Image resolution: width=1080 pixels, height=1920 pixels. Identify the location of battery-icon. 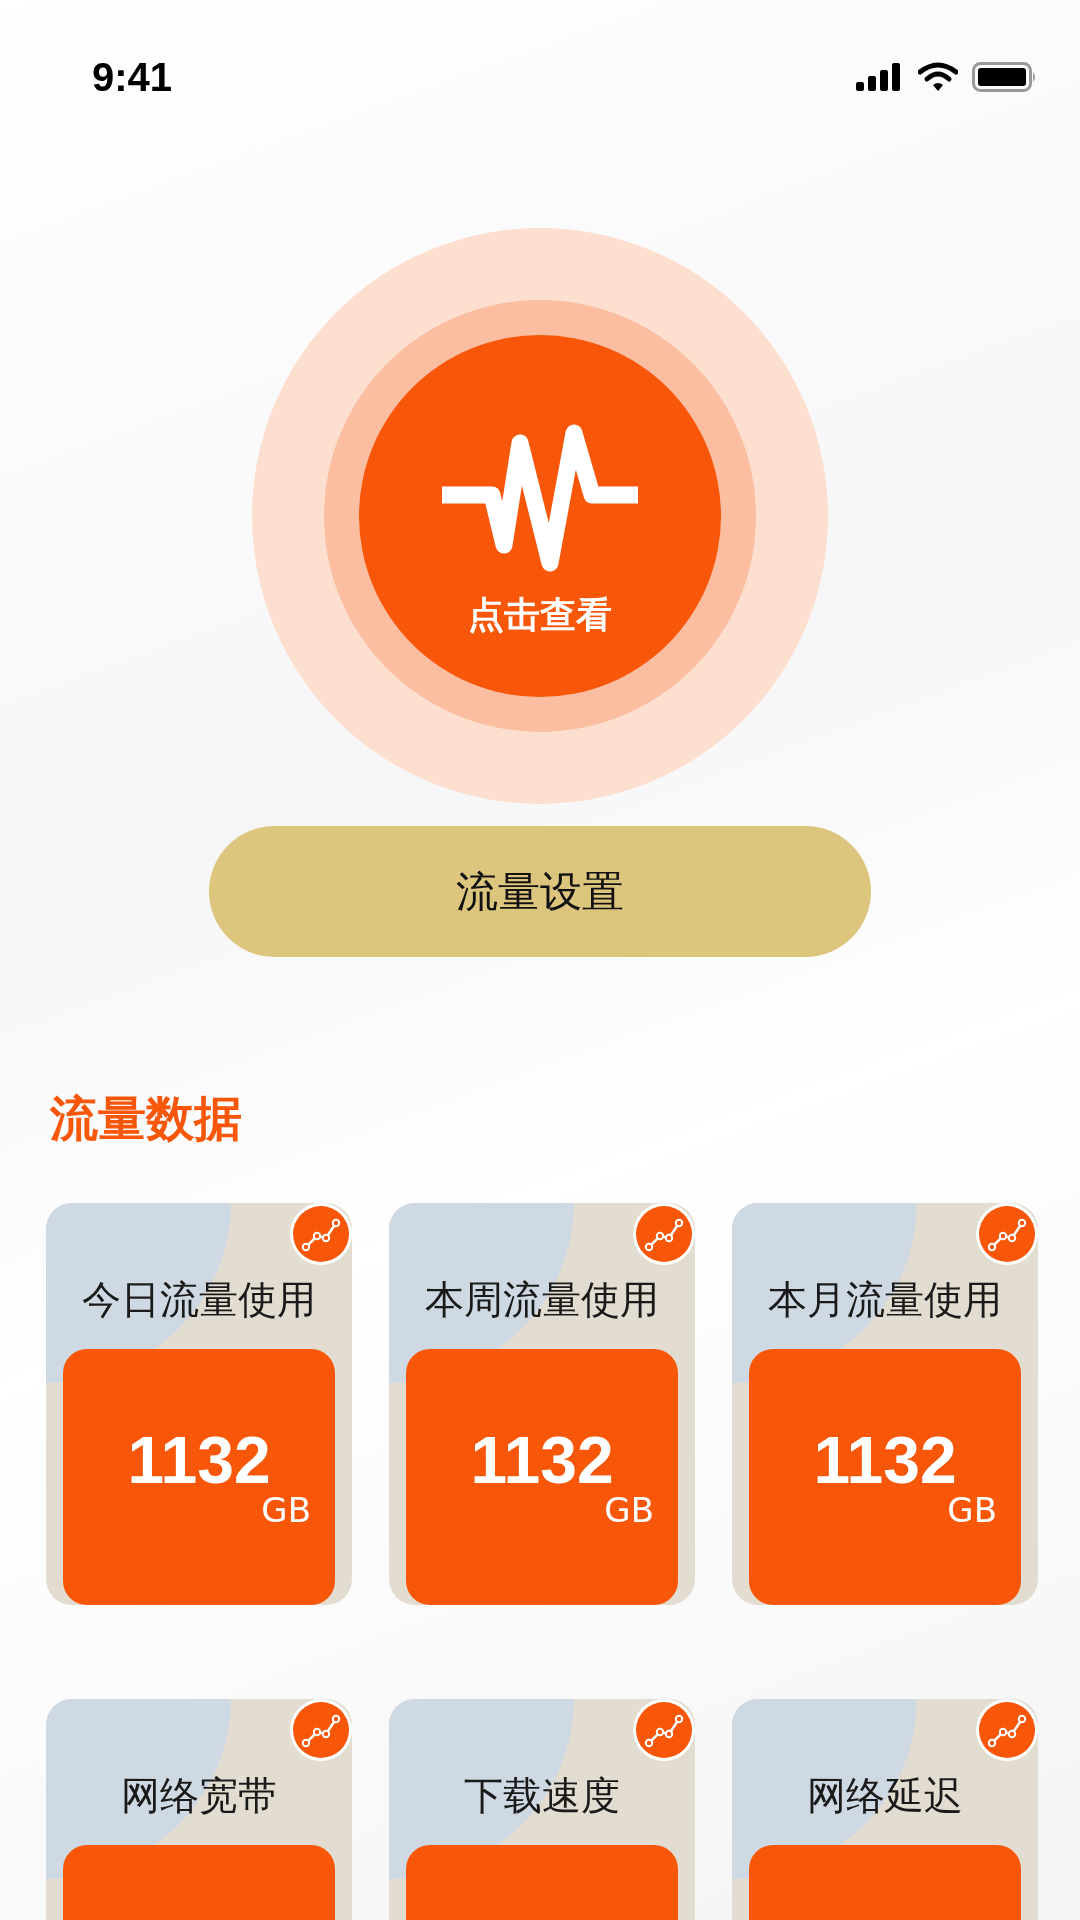
(1005, 77).